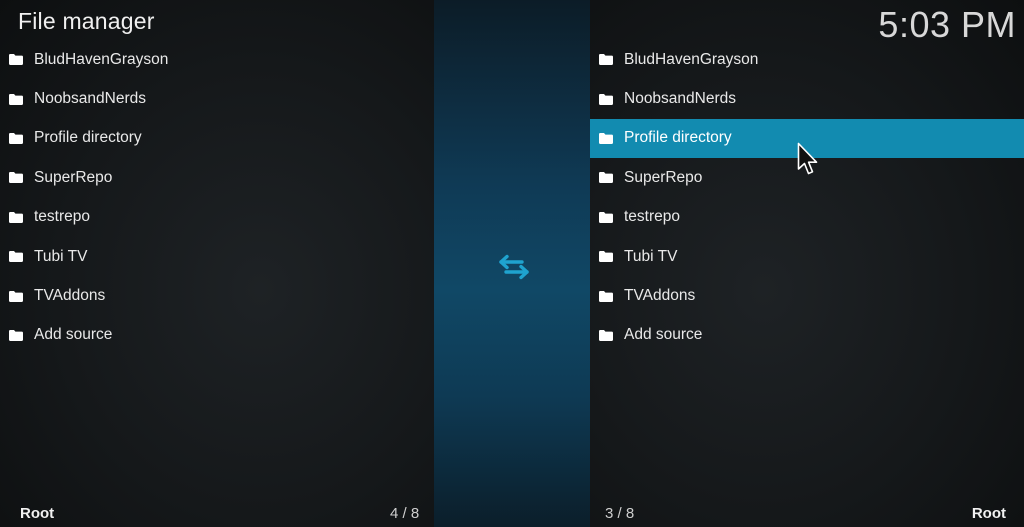 This screenshot has width=1024, height=527. What do you see at coordinates (620, 513) in the screenshot?
I see `right-footer-count: 3 / 8` at bounding box center [620, 513].